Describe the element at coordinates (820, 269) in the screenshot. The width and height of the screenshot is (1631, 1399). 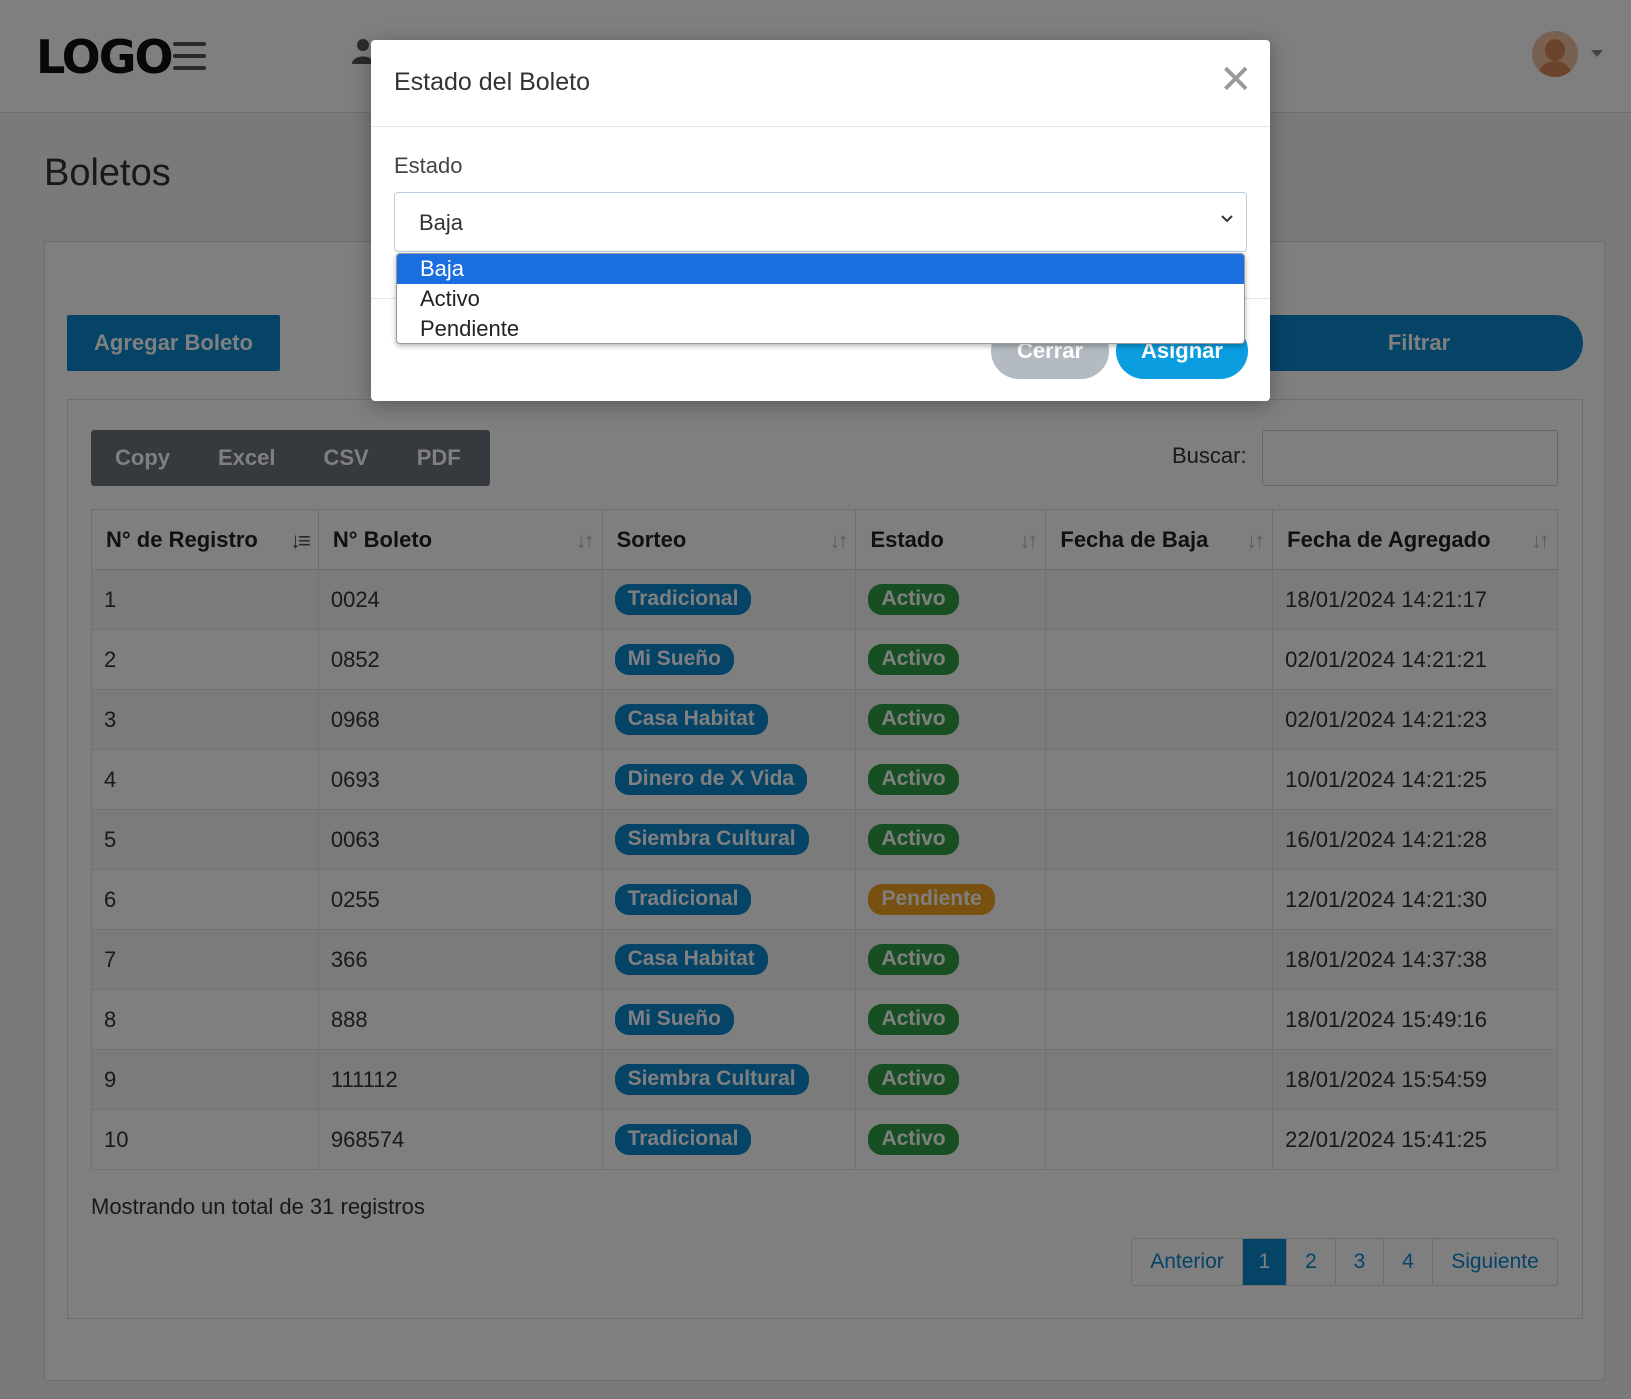
I see `status-option-baja: Baja` at that location.